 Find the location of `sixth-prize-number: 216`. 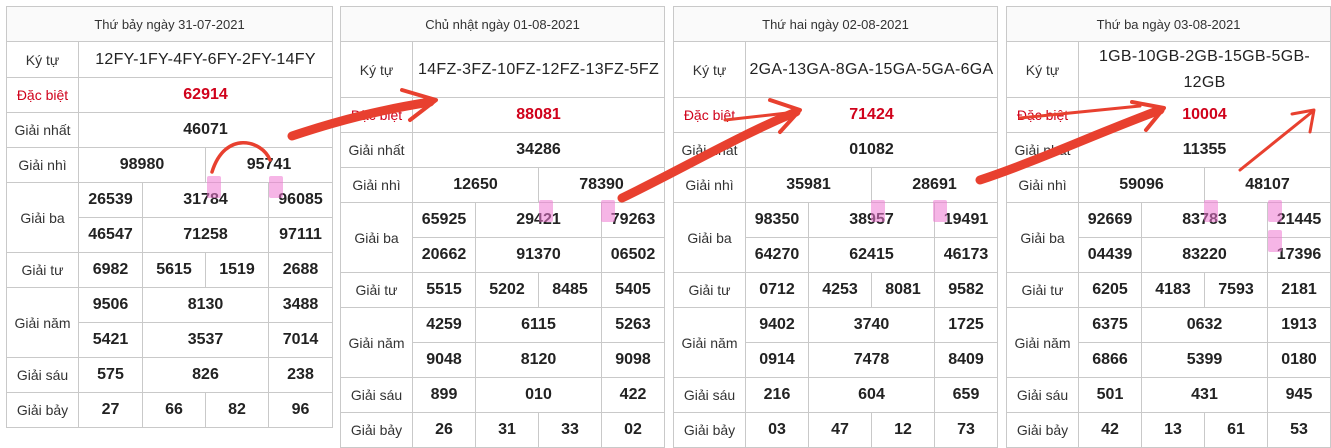

sixth-prize-number: 216 is located at coordinates (777, 395).